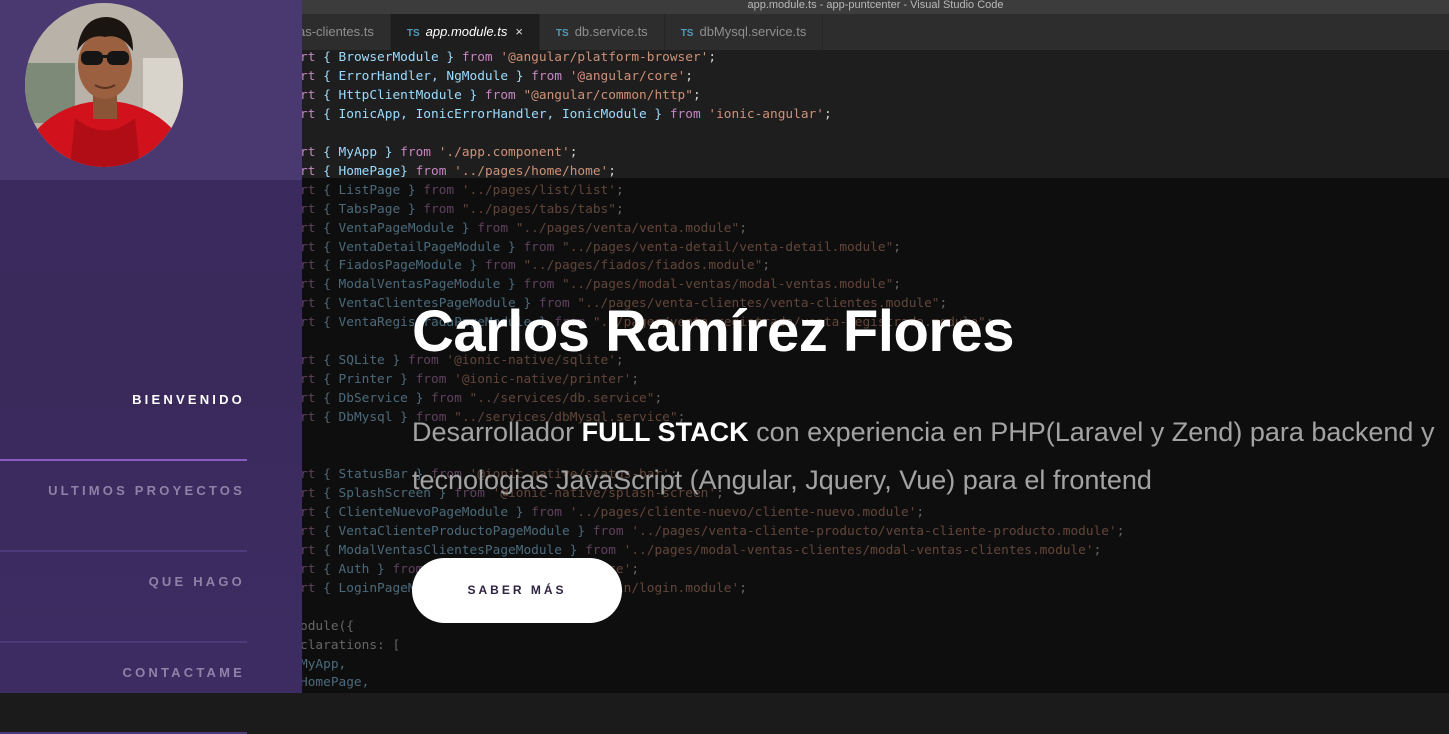  I want to click on editor-tab-label: as-clientes.ts, so click(338, 31).